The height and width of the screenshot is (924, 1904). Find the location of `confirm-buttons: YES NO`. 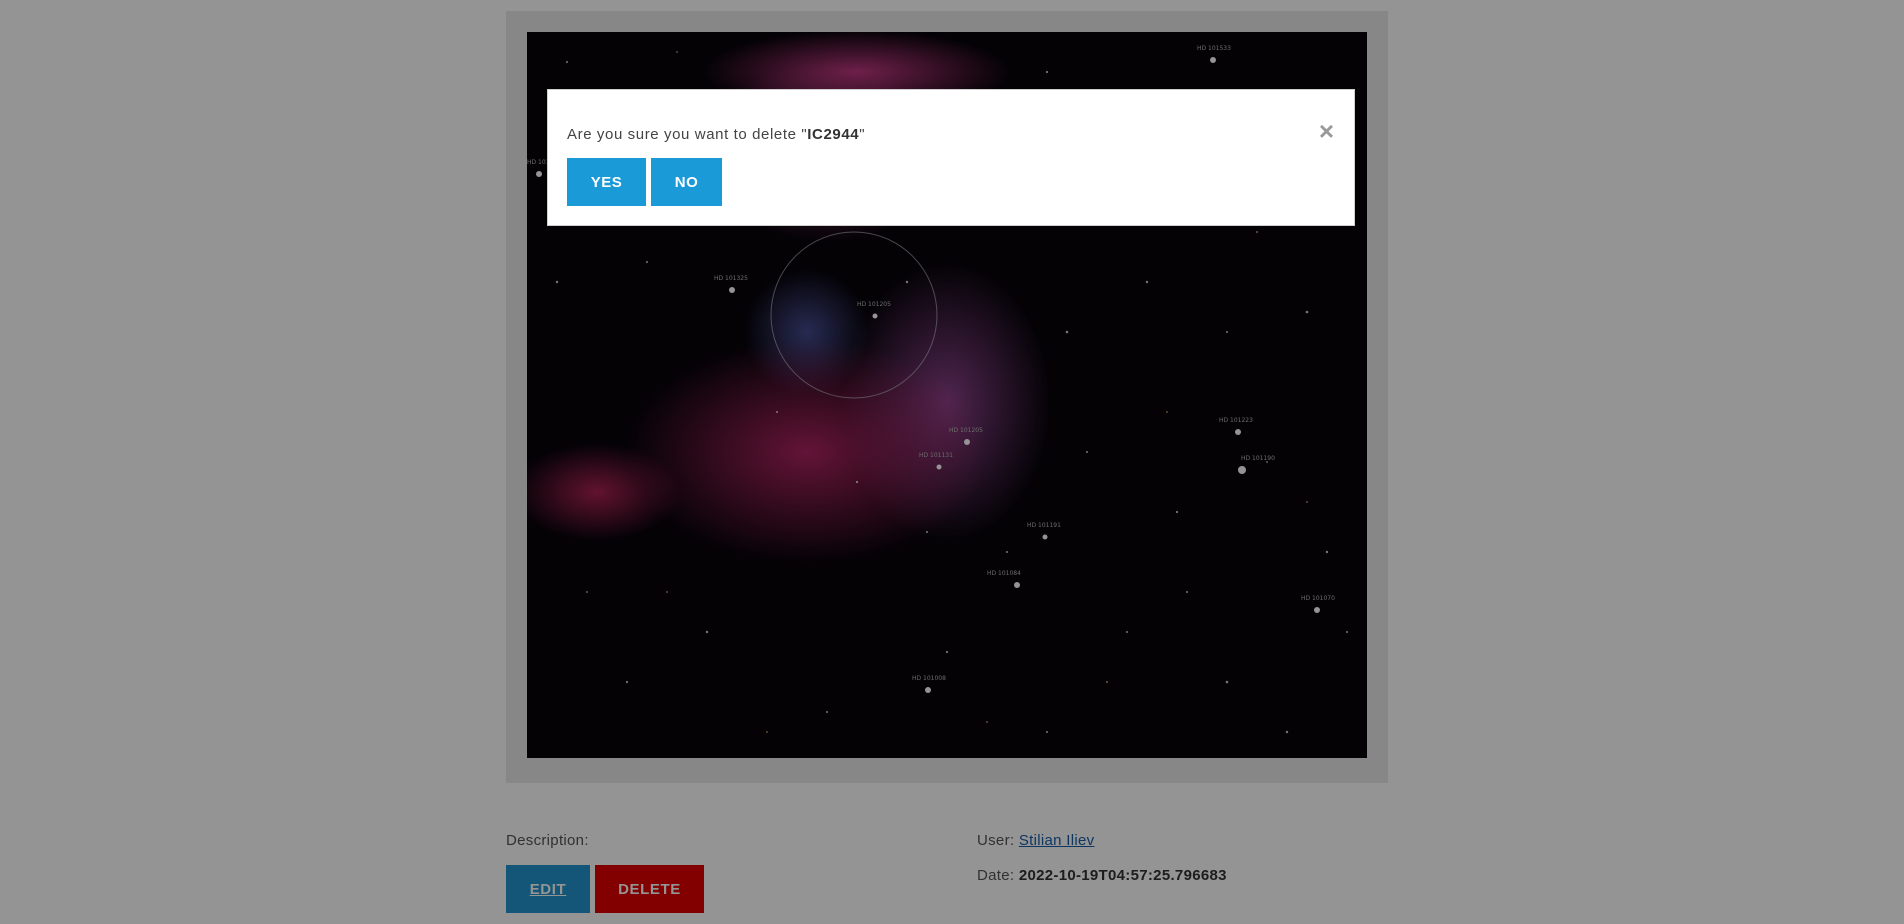

confirm-buttons: YES NO is located at coordinates (644, 182).